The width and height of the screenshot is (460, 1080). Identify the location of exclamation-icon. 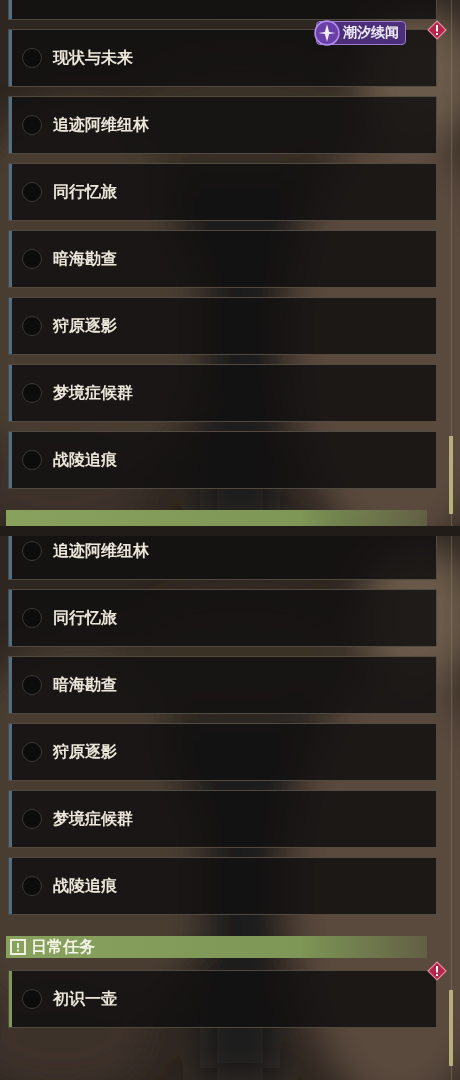
(18, 947).